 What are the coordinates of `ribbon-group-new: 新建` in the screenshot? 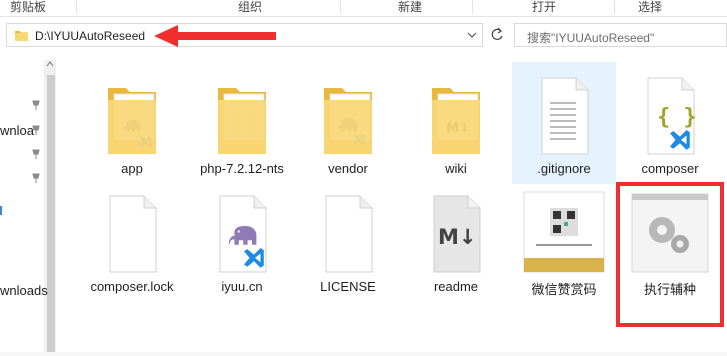 It's located at (410, 7).